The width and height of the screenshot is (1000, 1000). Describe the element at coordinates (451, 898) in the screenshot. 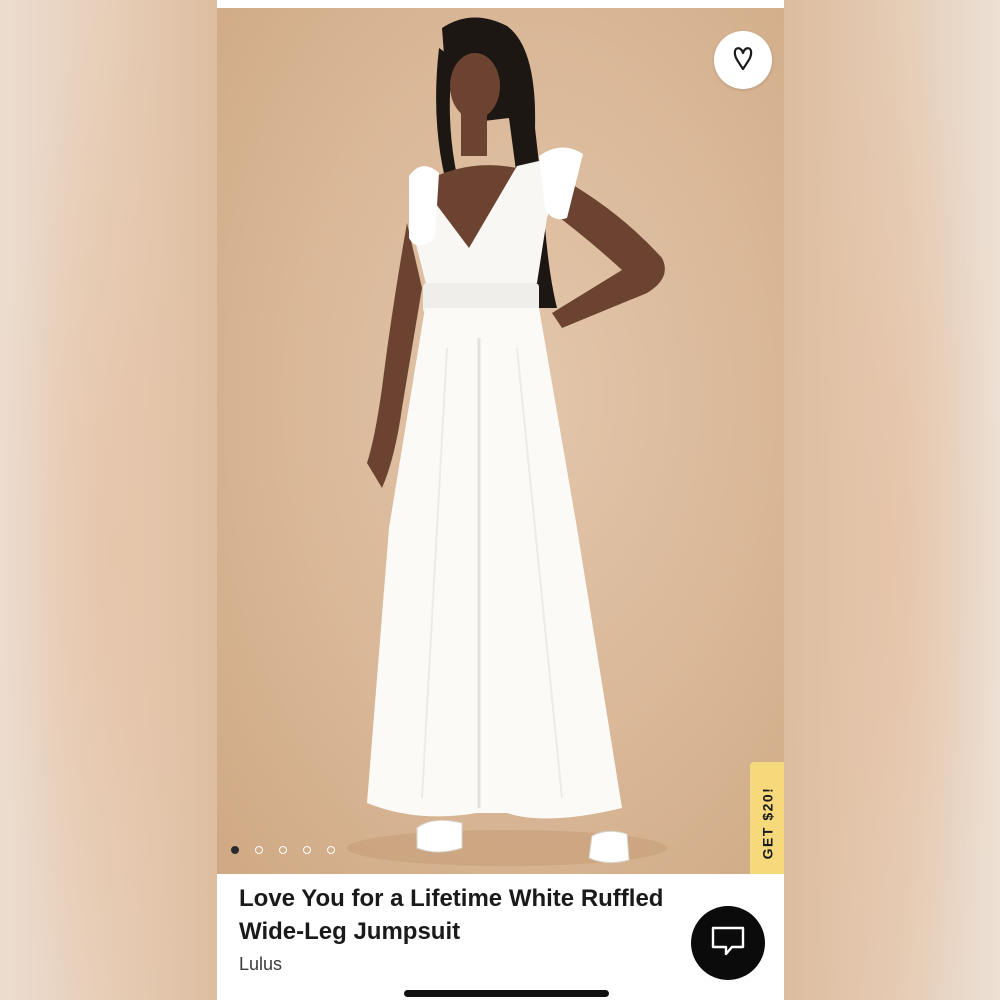

I see `product-title-line: Love You for a Lifetime White Ruffled` at that location.